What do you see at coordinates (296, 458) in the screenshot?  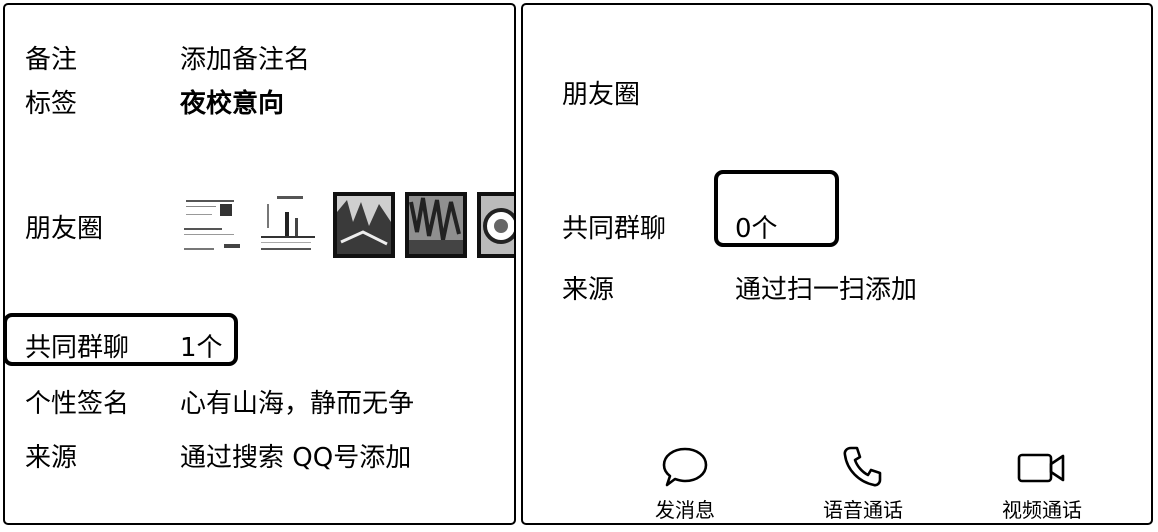 I see `source-value: 通过搜索 QQ号添加` at bounding box center [296, 458].